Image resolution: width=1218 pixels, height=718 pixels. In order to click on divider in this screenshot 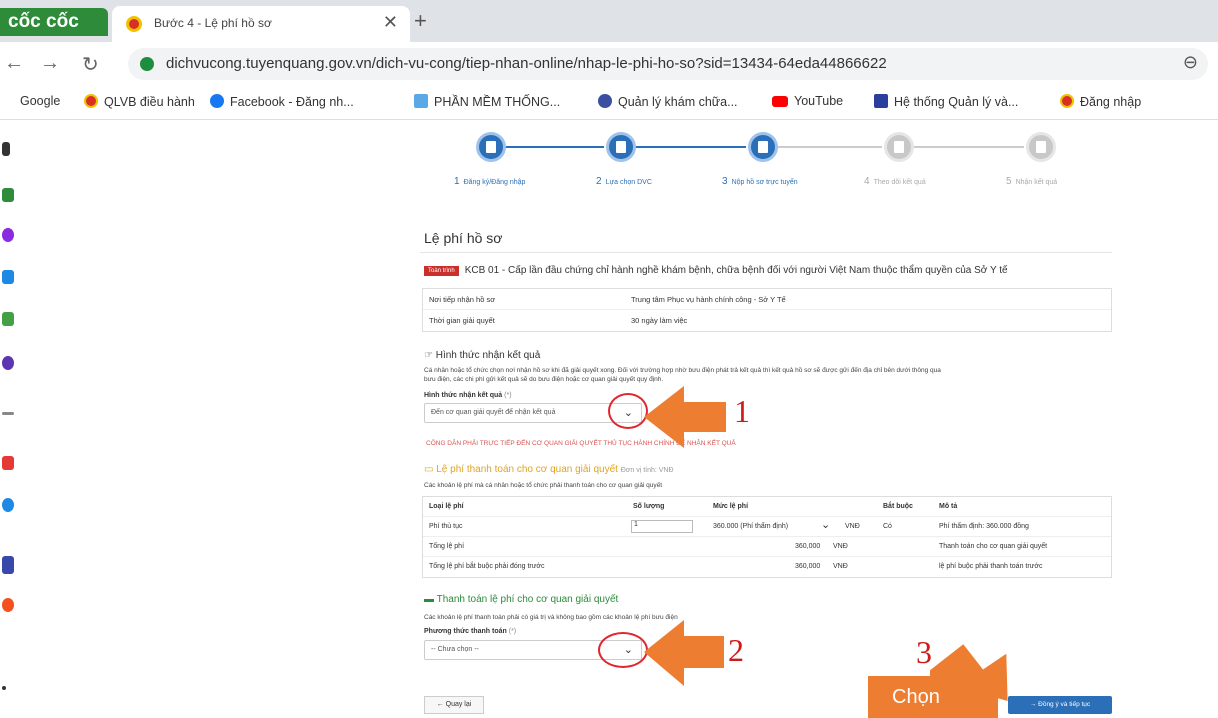, I will do `click(766, 252)`.